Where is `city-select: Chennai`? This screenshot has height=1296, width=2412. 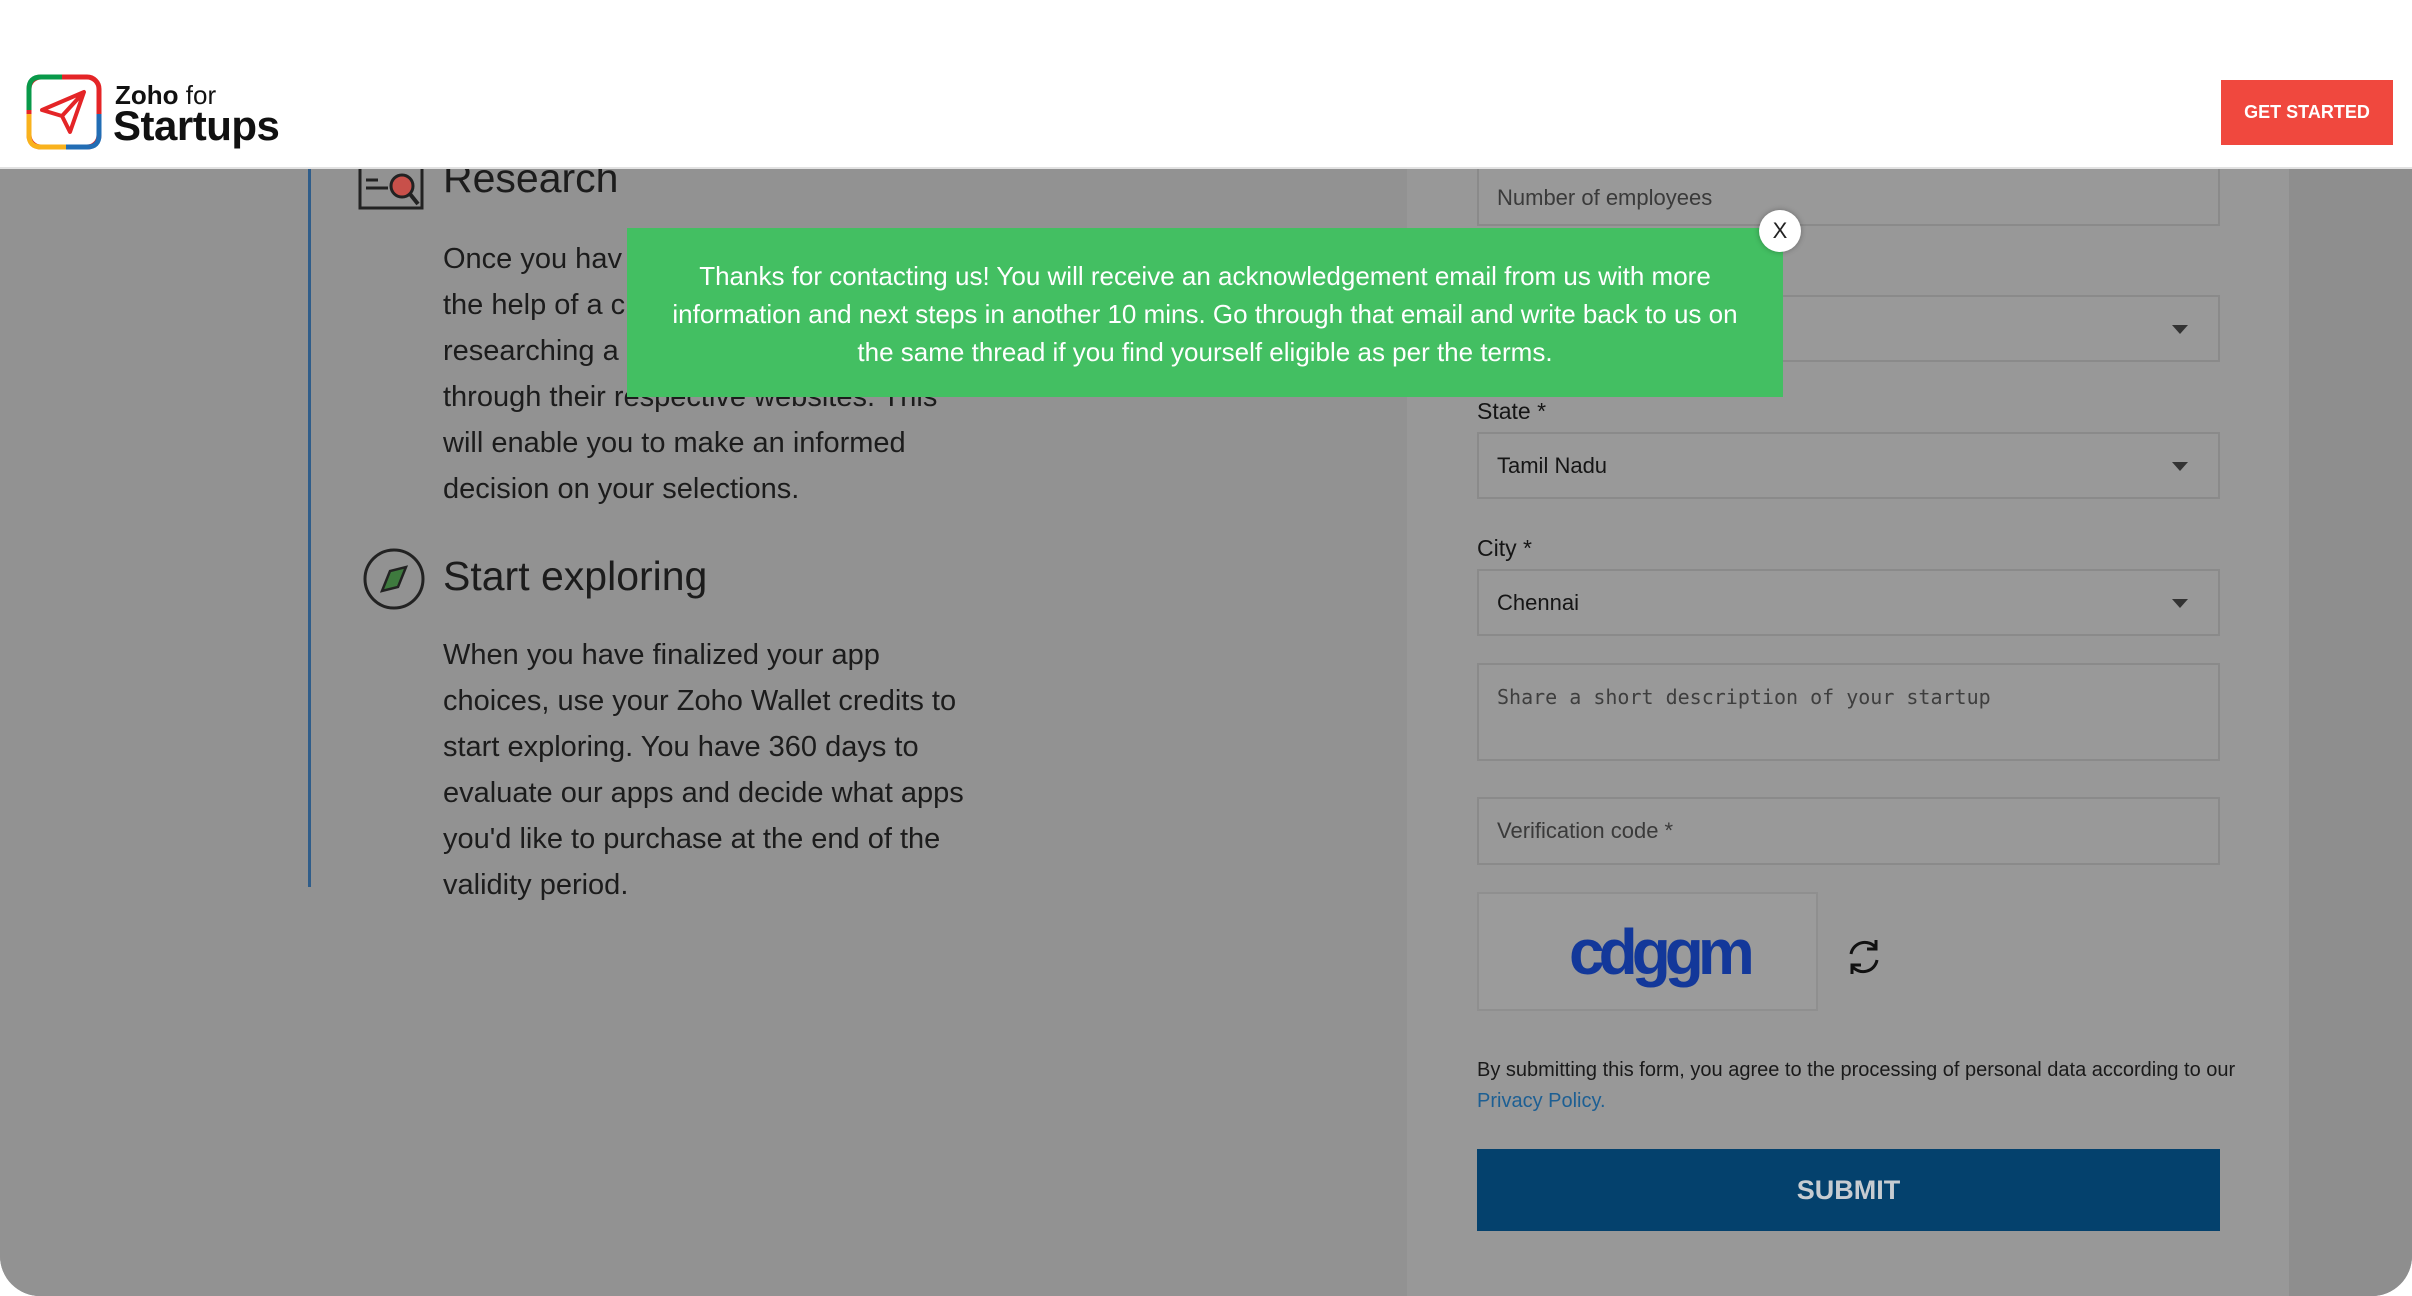 city-select: Chennai is located at coordinates (1848, 602).